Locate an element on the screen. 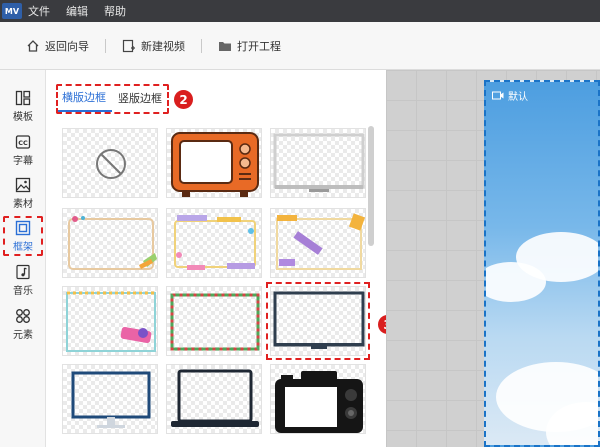  sidebar-item-frame: 框架 is located at coordinates (23, 236).